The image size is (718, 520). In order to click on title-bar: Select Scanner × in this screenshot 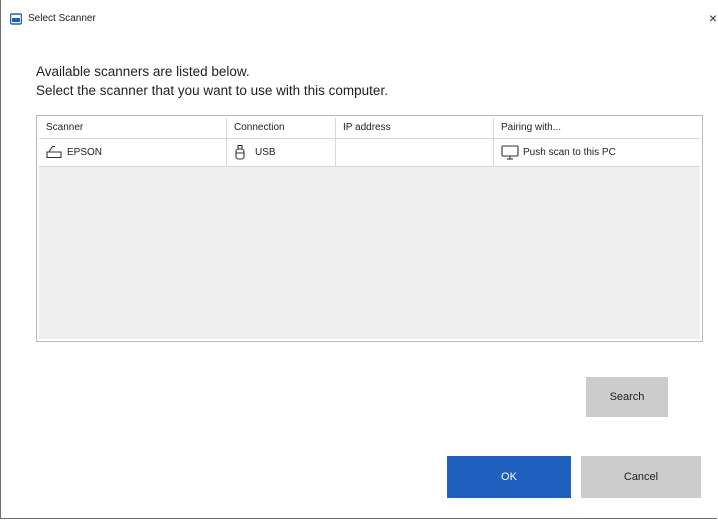, I will do `click(359, 17)`.